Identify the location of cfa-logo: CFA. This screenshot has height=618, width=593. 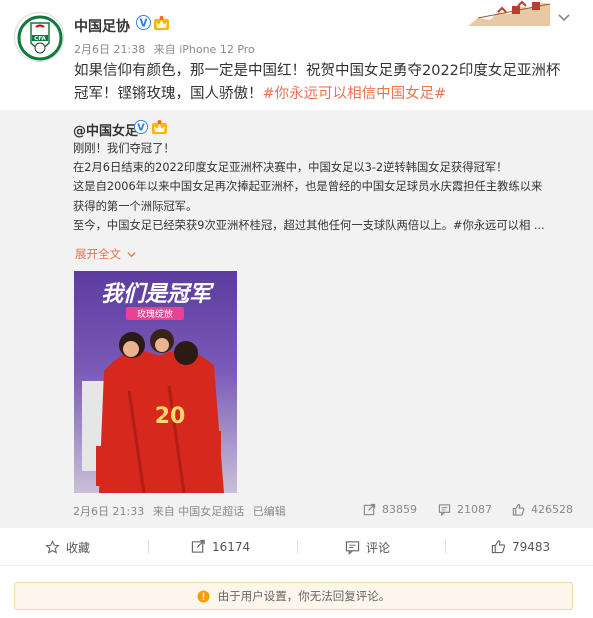
(39, 37).